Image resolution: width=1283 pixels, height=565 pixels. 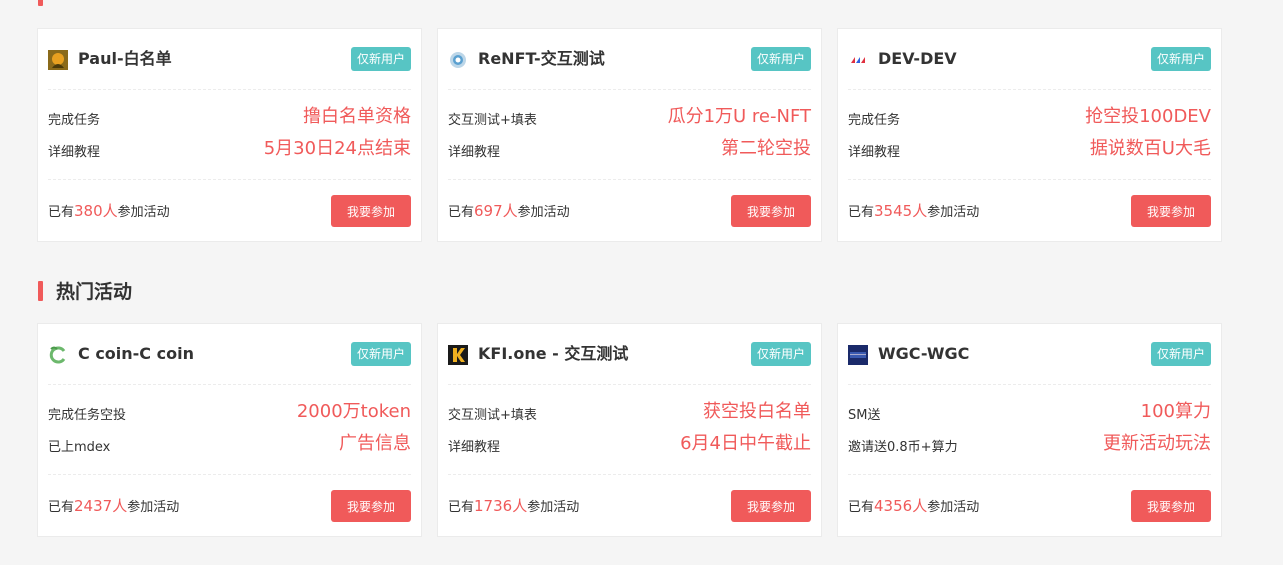 I want to click on row-label: 邀请送0.8币+算力, so click(x=903, y=447).